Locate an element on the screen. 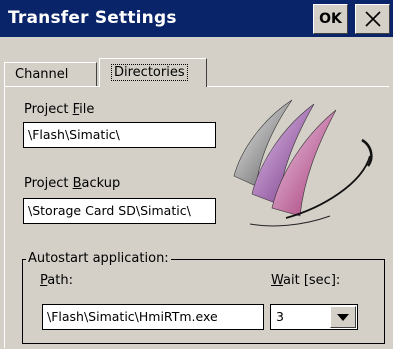 The height and width of the screenshot is (349, 393). close-icon is located at coordinates (372, 19).